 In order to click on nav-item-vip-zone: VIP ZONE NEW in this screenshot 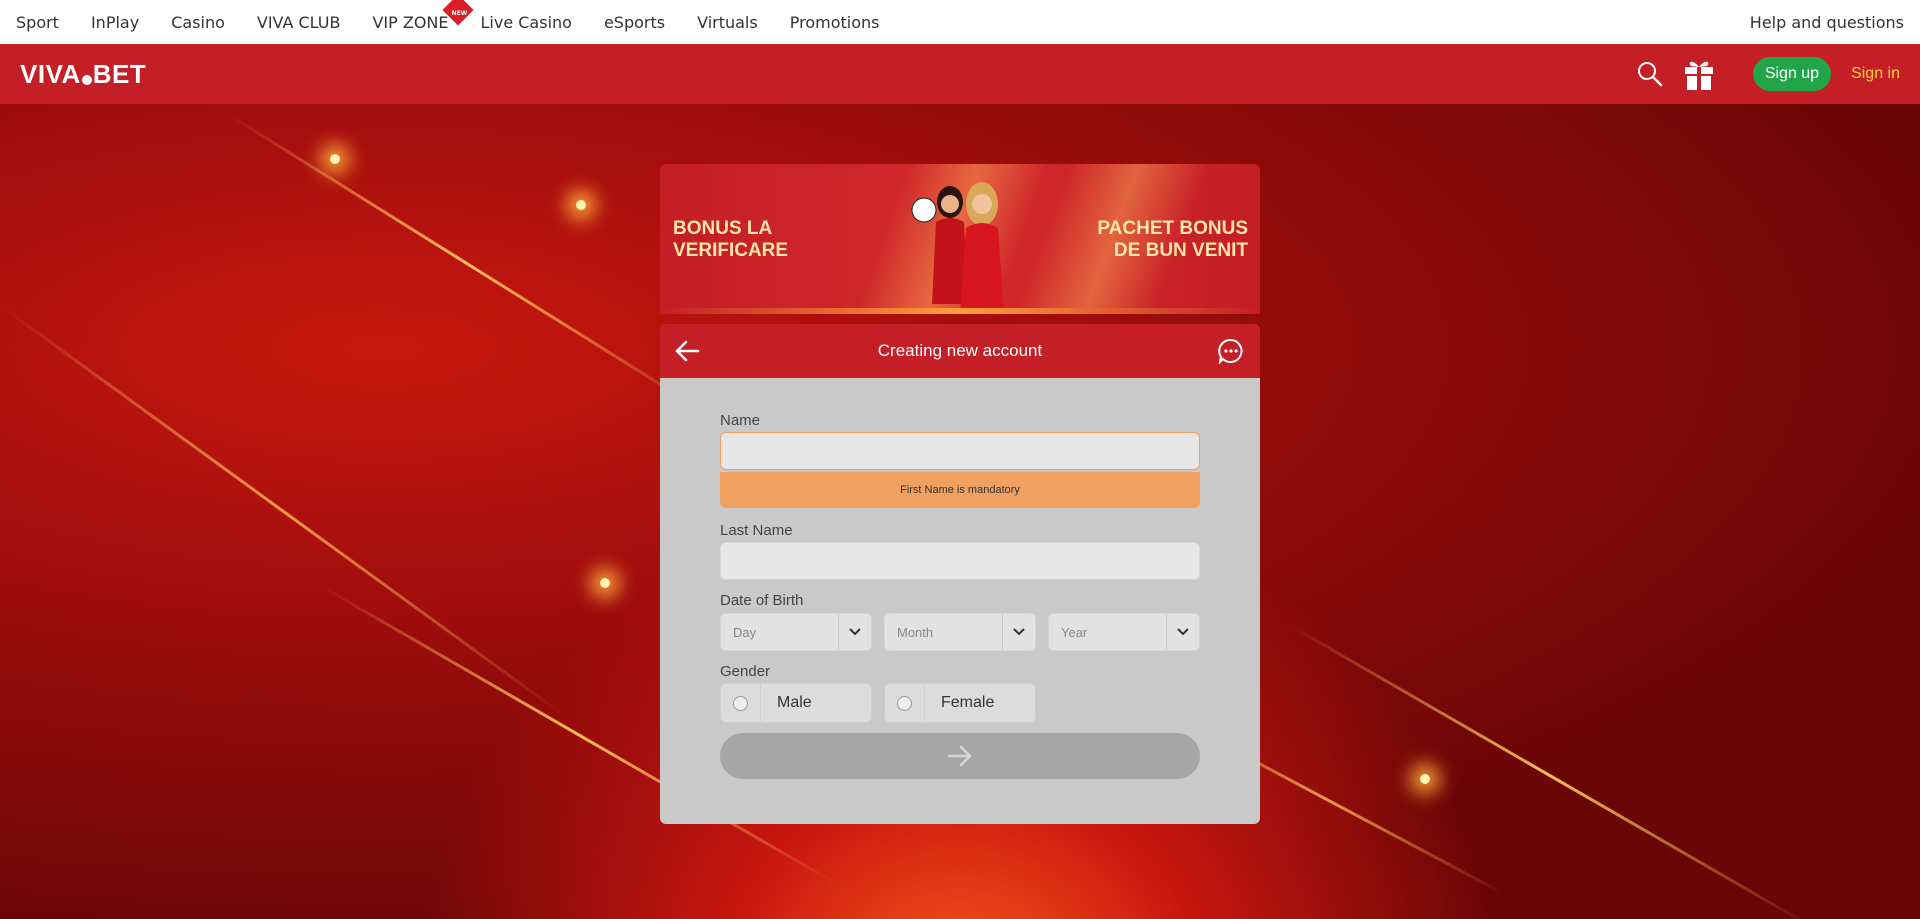, I will do `click(415, 16)`.